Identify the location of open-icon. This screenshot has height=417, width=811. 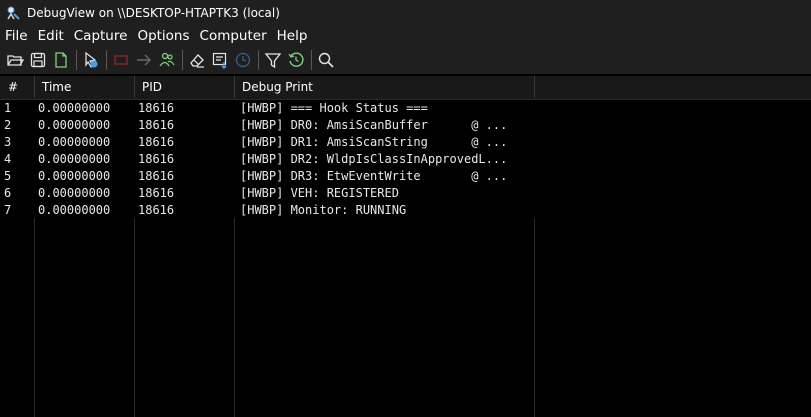
(15, 60).